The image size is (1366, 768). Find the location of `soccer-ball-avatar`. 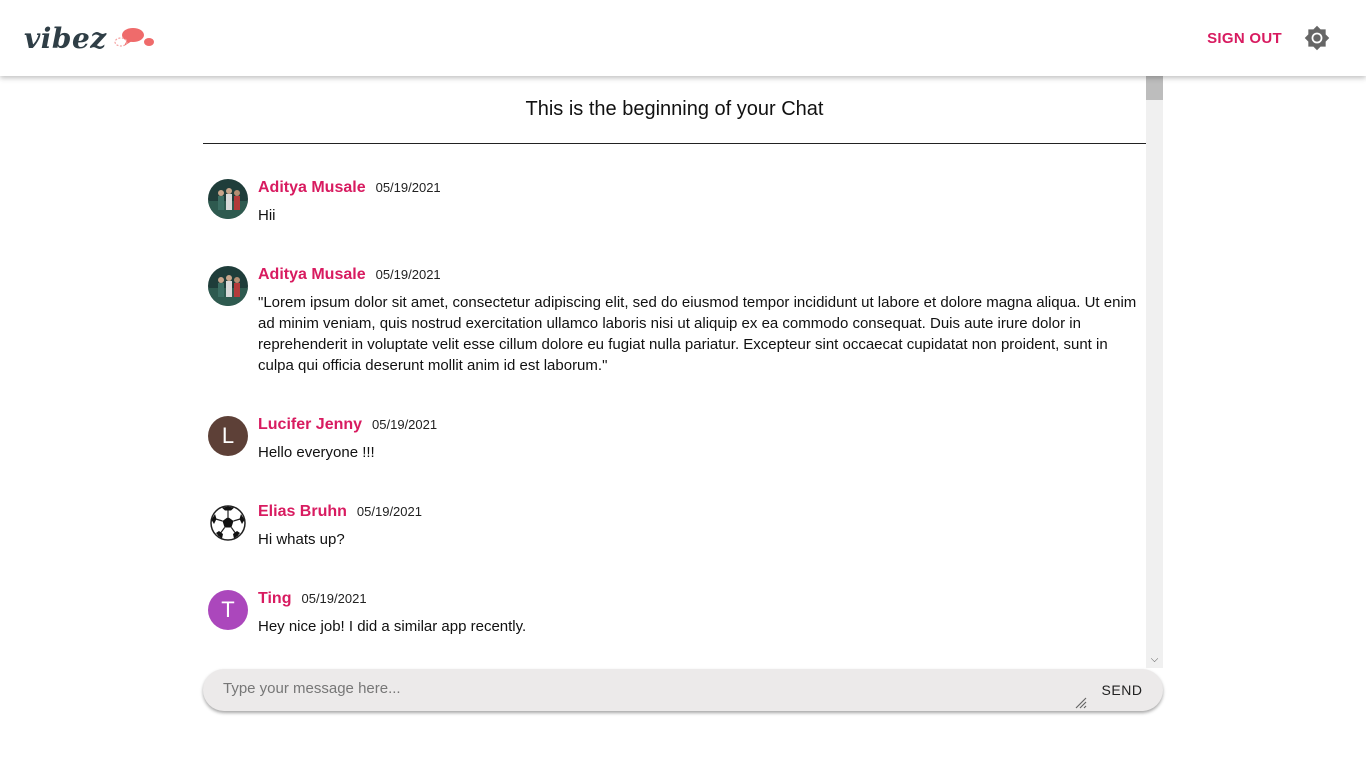

soccer-ball-avatar is located at coordinates (228, 523).